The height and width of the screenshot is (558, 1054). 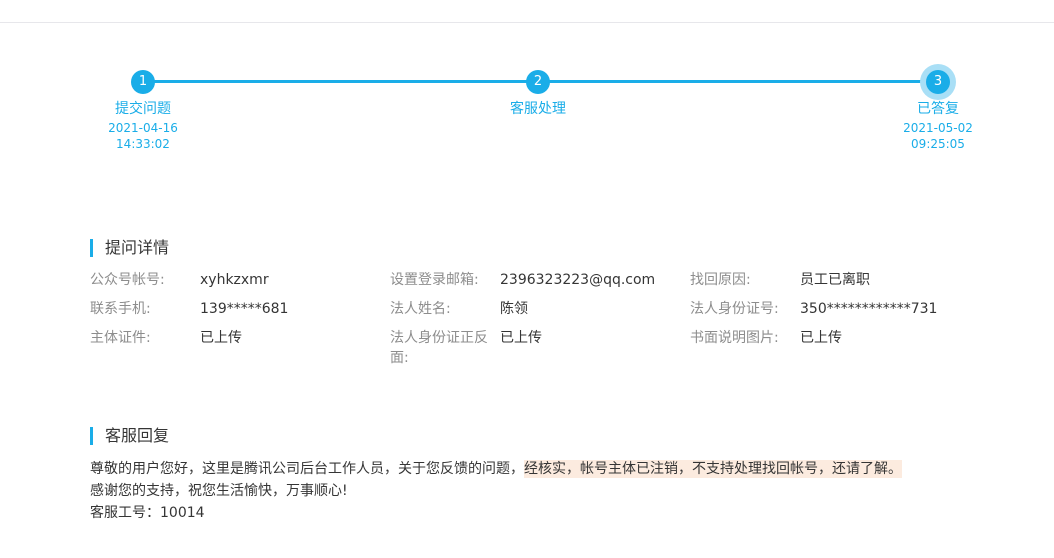 What do you see at coordinates (221, 338) in the screenshot?
I see `entity-doc-value: 已上传` at bounding box center [221, 338].